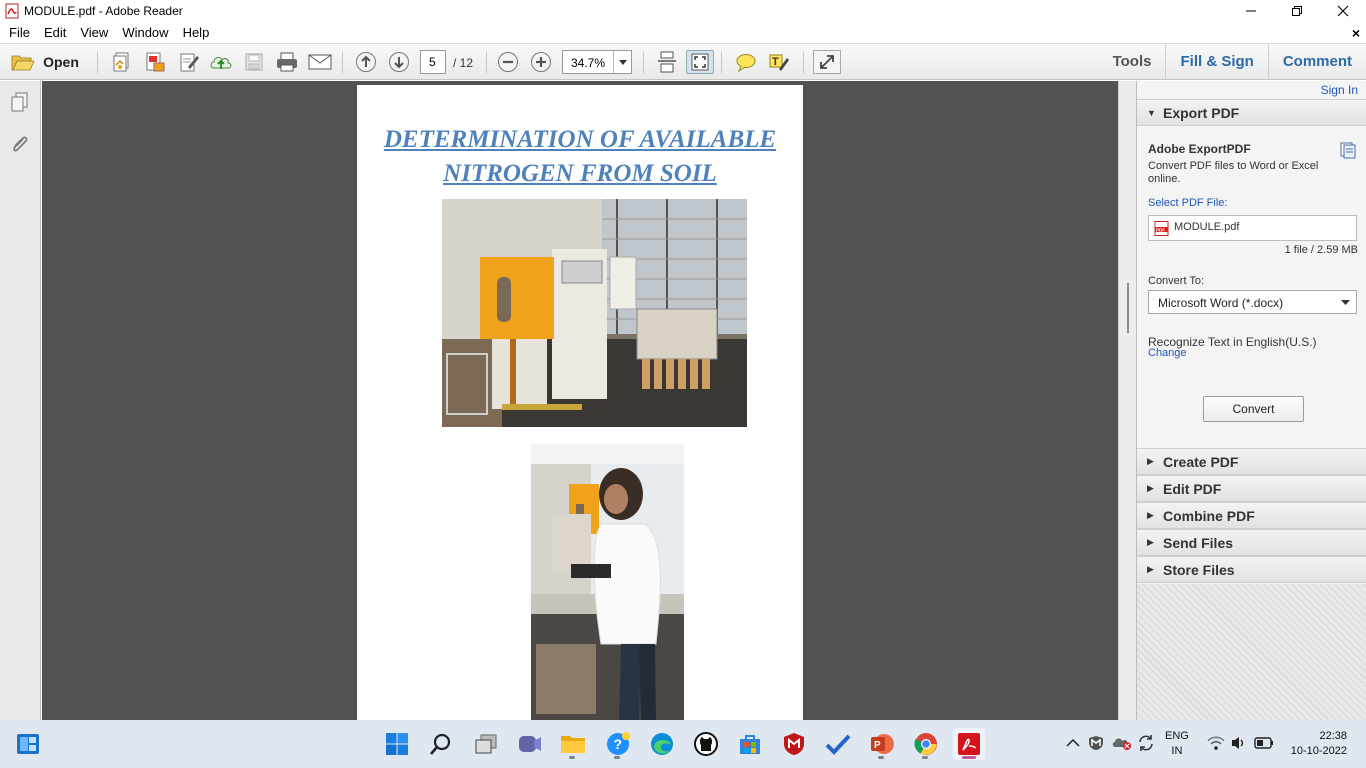 The width and height of the screenshot is (1366, 768). Describe the element at coordinates (1177, 744) in the screenshot. I see `input-language-indicator: ENG IN` at that location.